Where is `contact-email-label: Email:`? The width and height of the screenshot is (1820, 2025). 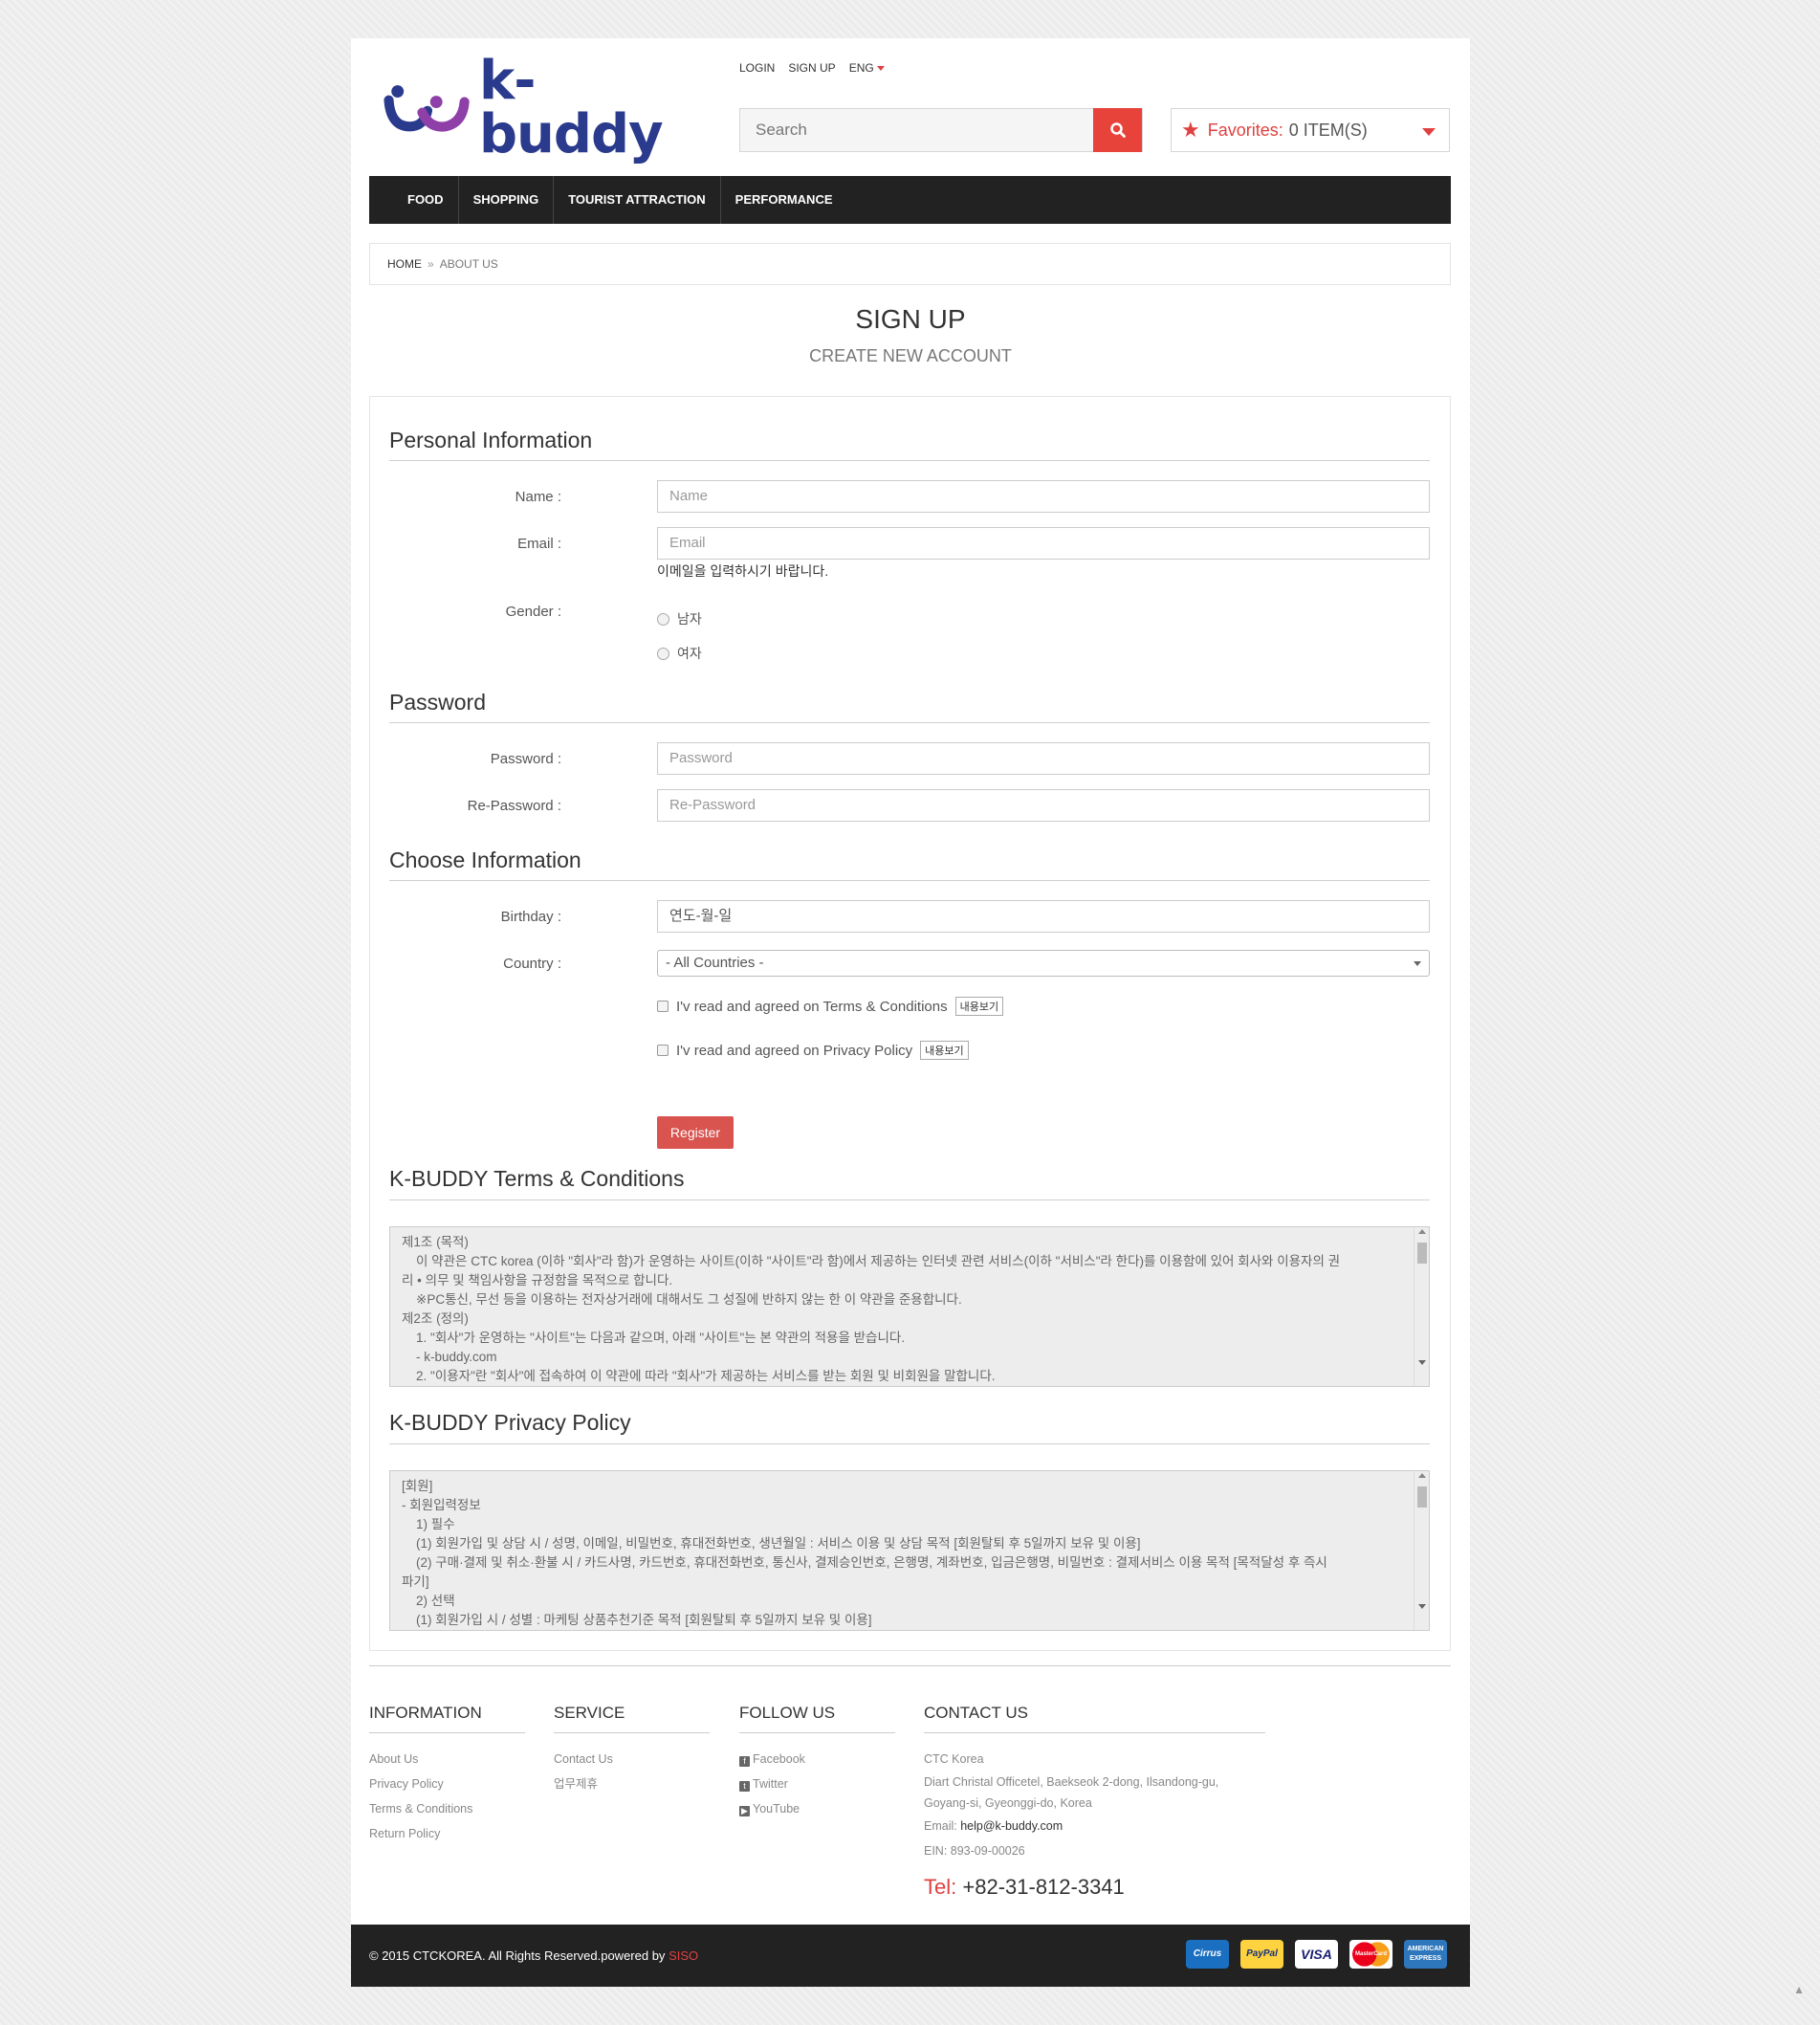 contact-email-label: Email: is located at coordinates (941, 1826).